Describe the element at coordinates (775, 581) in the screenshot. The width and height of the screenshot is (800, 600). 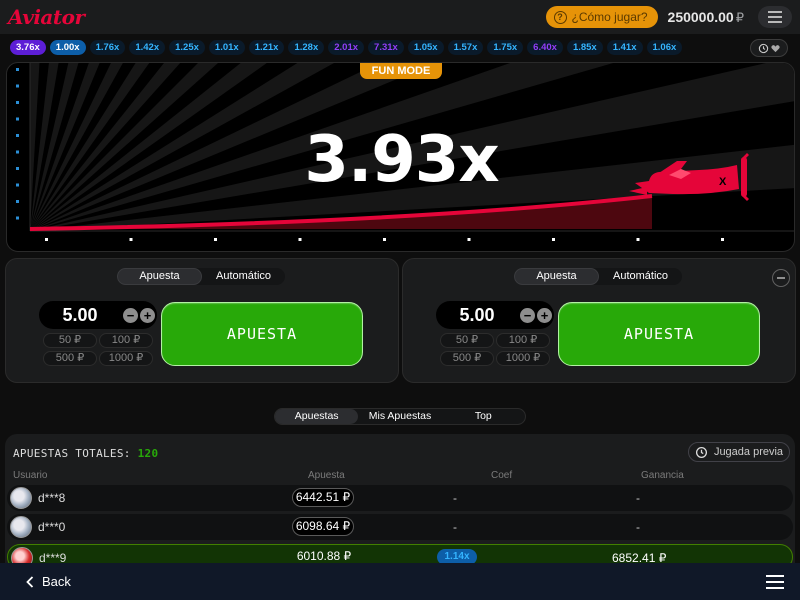
I see `hamburger-menu-icon` at that location.